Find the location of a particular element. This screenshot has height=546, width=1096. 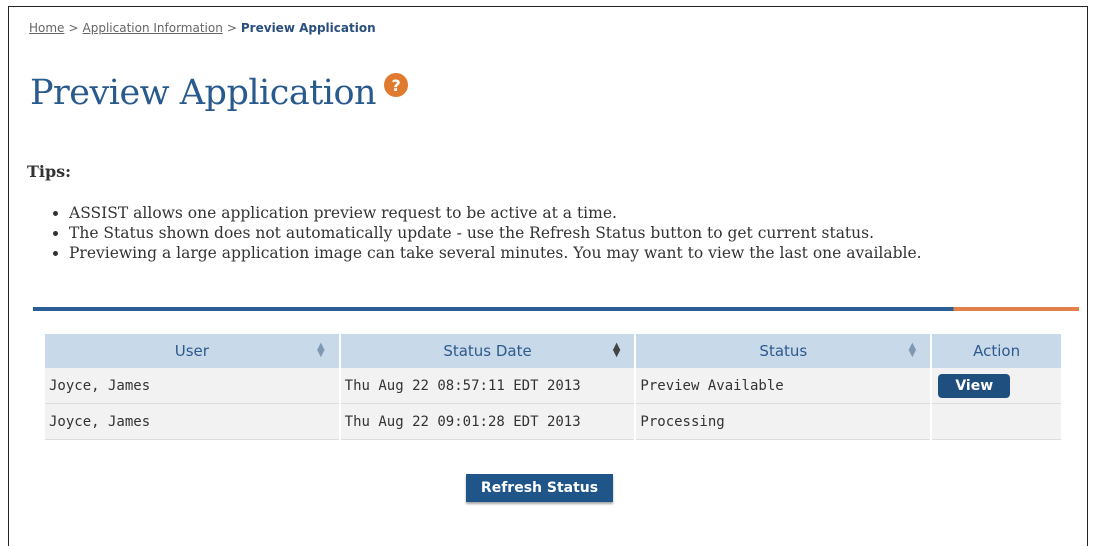

tips-label: Tips: is located at coordinates (49, 171).